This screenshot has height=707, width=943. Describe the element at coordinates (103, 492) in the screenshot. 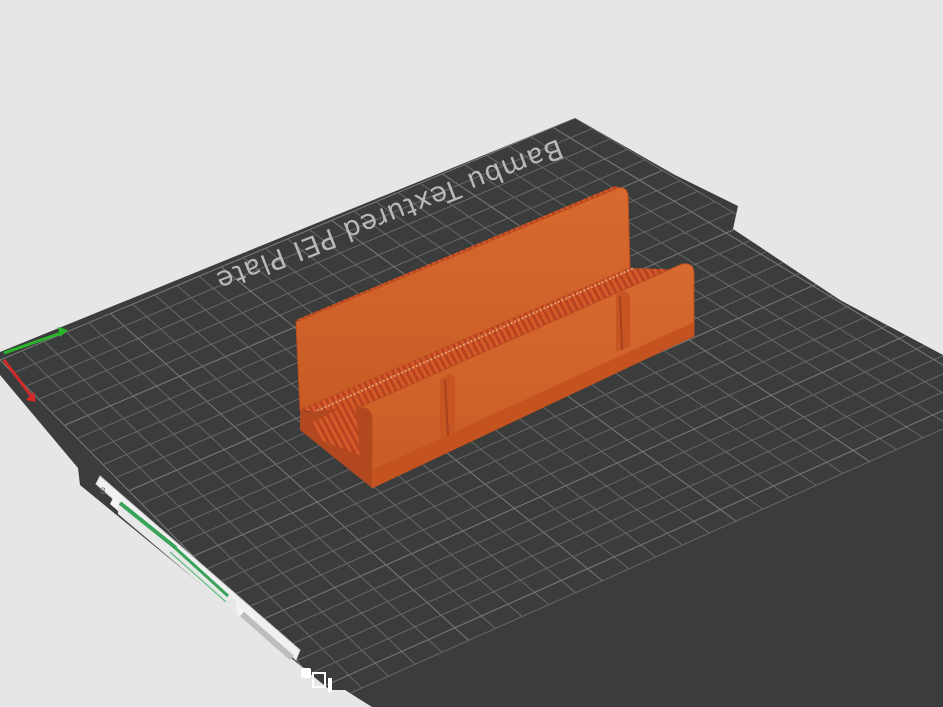

I see `plate-index-icon: 8` at that location.